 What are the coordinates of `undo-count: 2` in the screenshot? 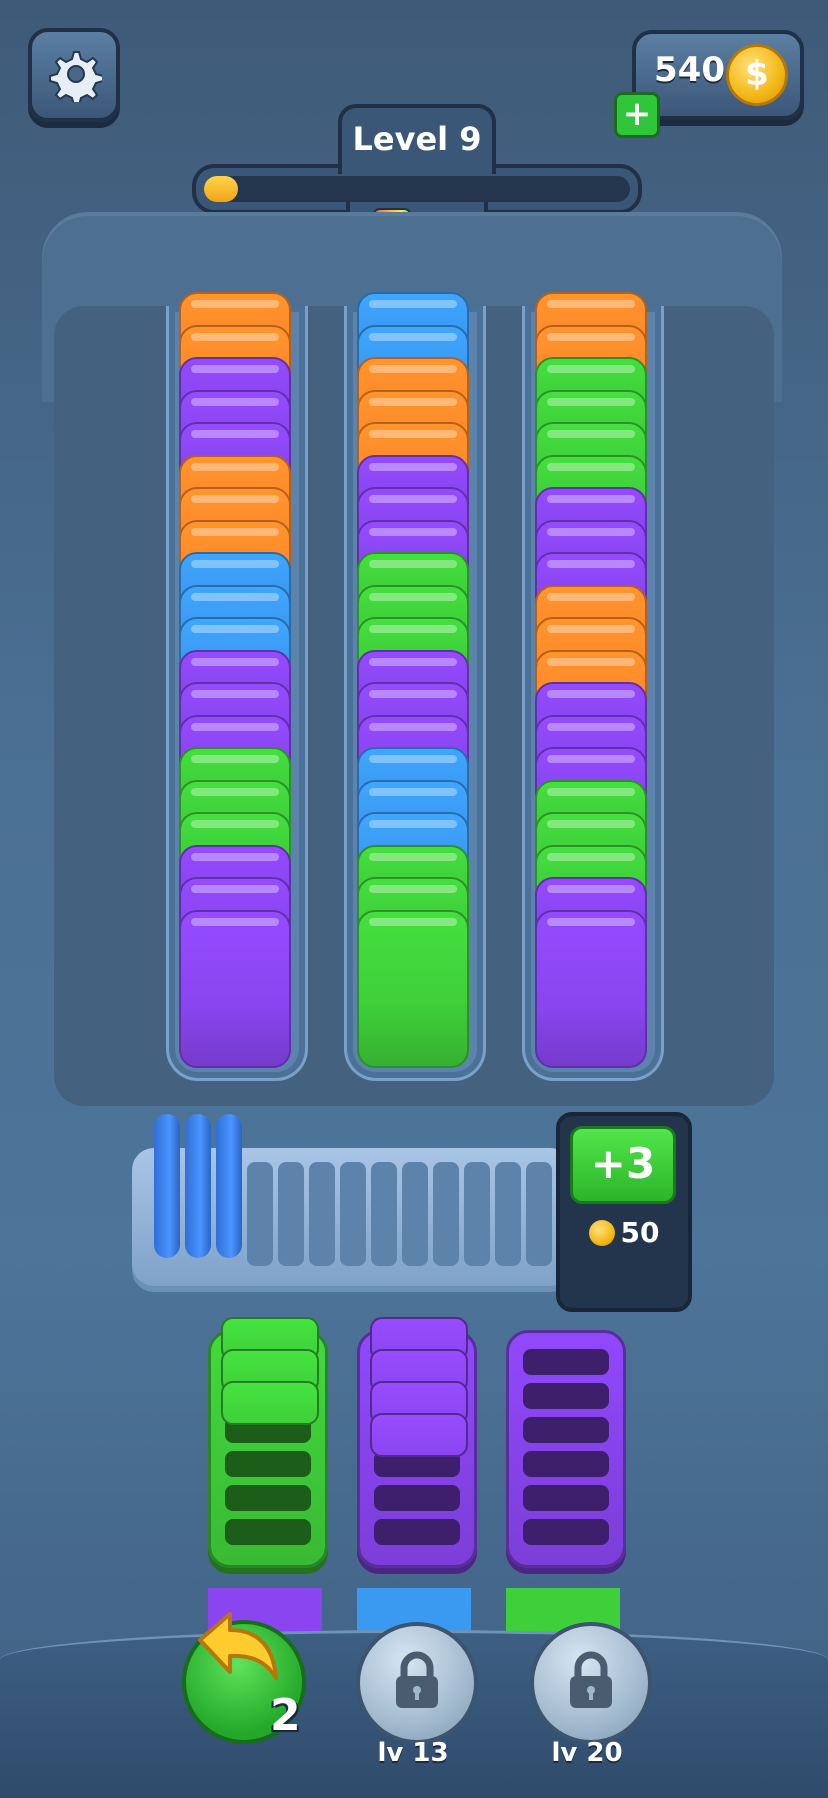 It's located at (285, 1715).